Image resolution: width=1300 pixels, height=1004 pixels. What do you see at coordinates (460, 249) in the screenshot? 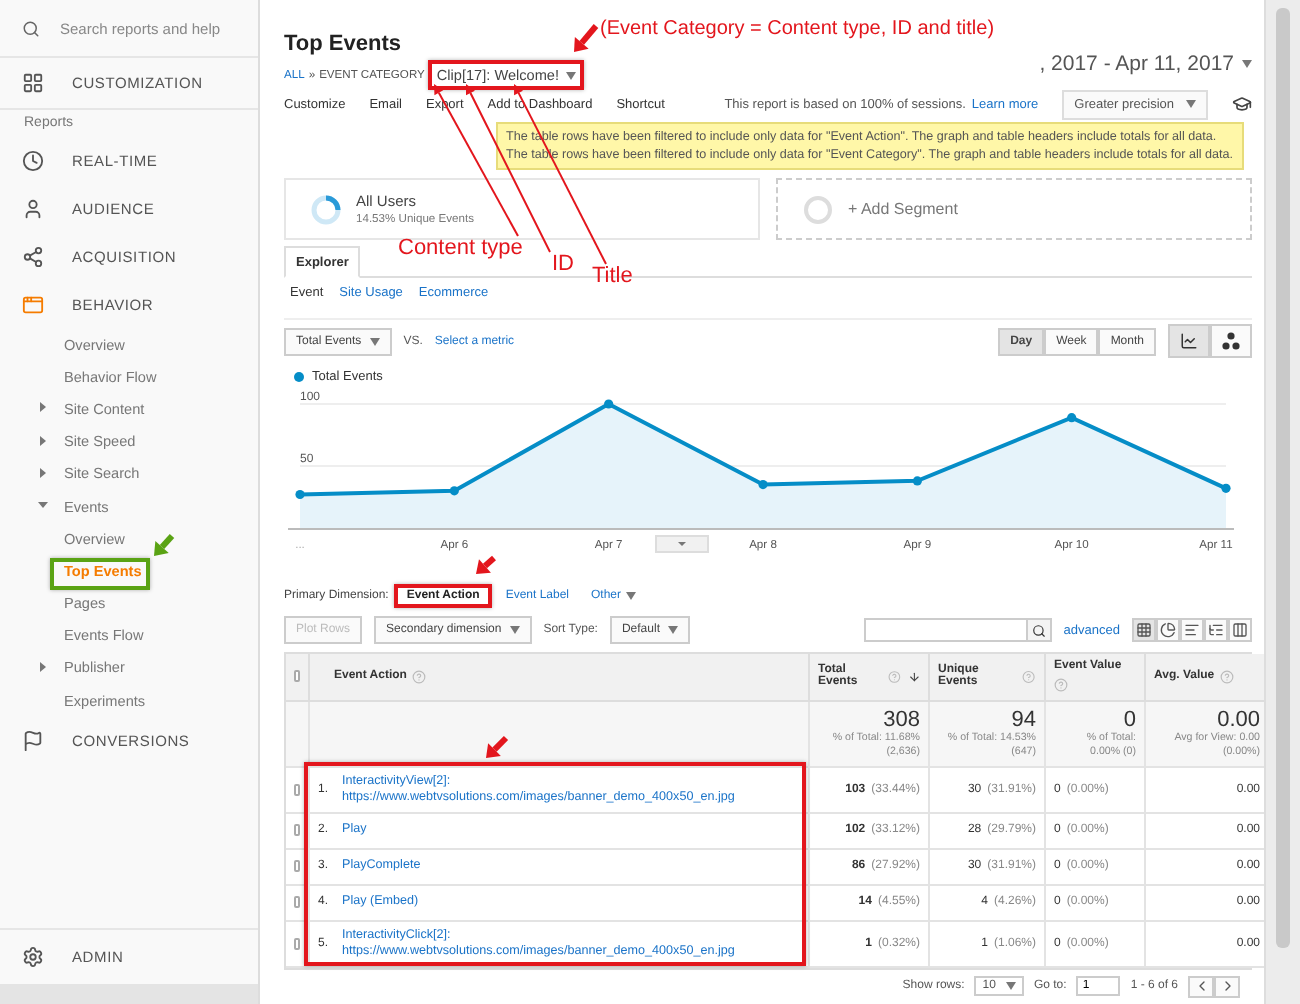
I see `annotation-label: Content type` at bounding box center [460, 249].